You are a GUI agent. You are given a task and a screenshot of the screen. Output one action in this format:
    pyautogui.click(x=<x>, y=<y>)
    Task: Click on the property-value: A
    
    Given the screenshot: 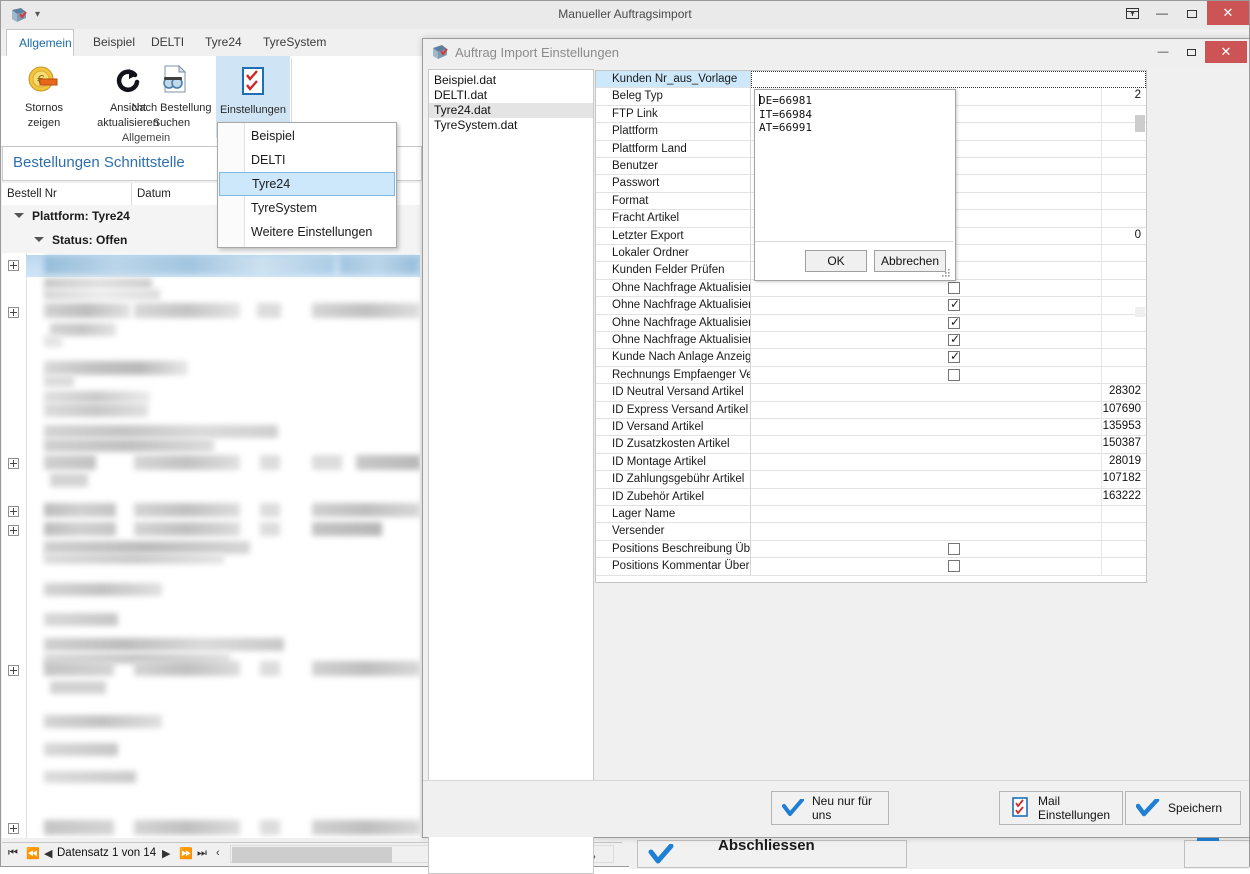 What is the action you would take?
    pyautogui.click(x=948, y=80)
    